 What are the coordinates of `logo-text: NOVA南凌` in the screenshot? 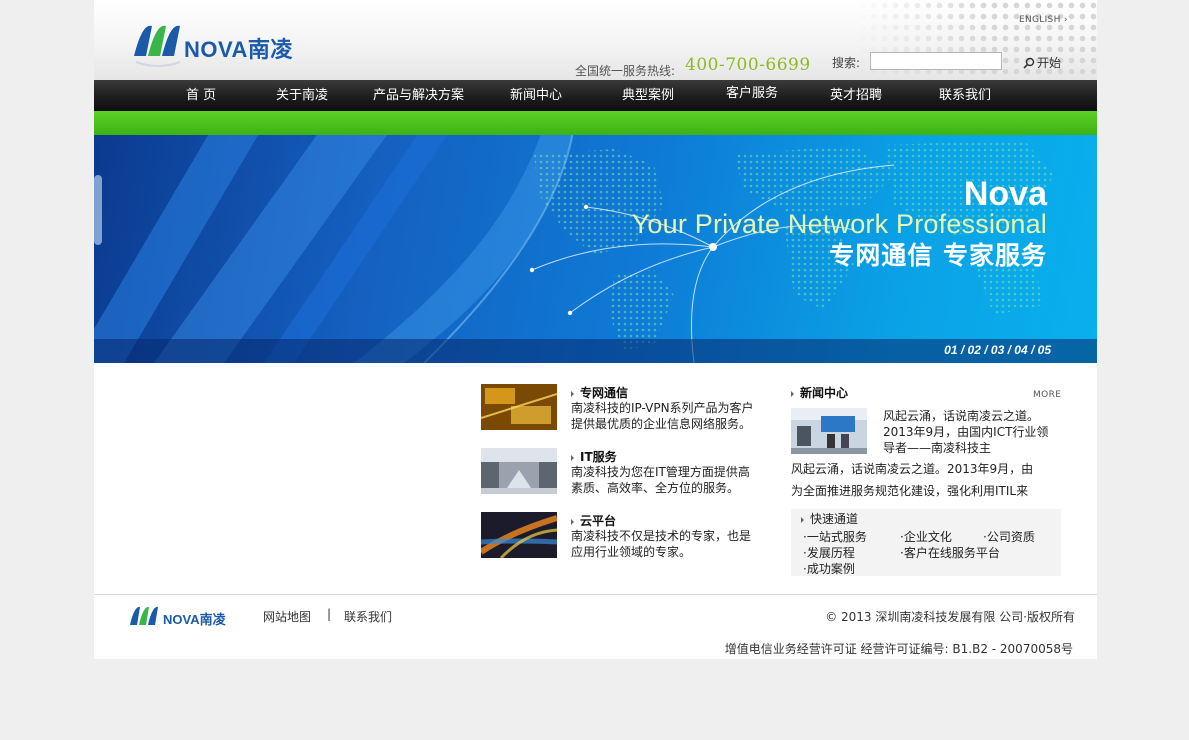 It's located at (238, 49).